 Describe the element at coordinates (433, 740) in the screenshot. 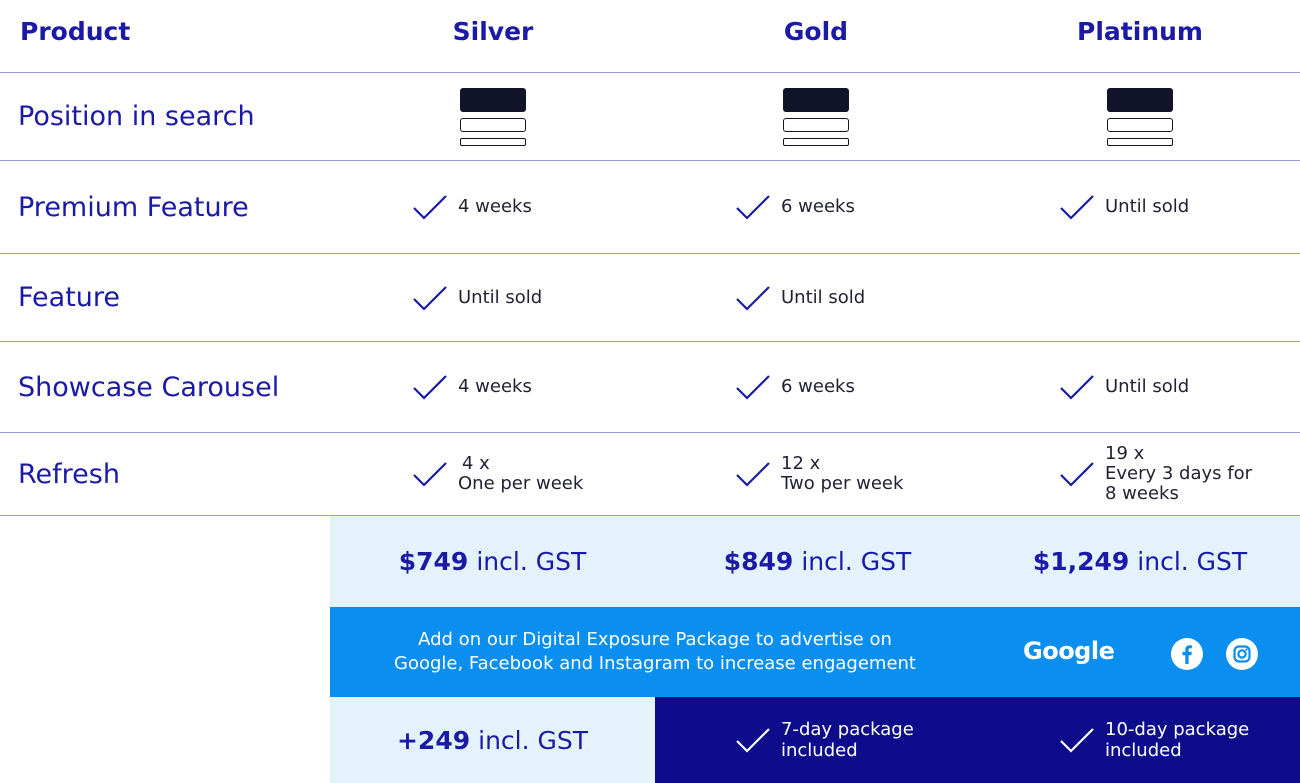

I see `addon-amount: +249` at that location.